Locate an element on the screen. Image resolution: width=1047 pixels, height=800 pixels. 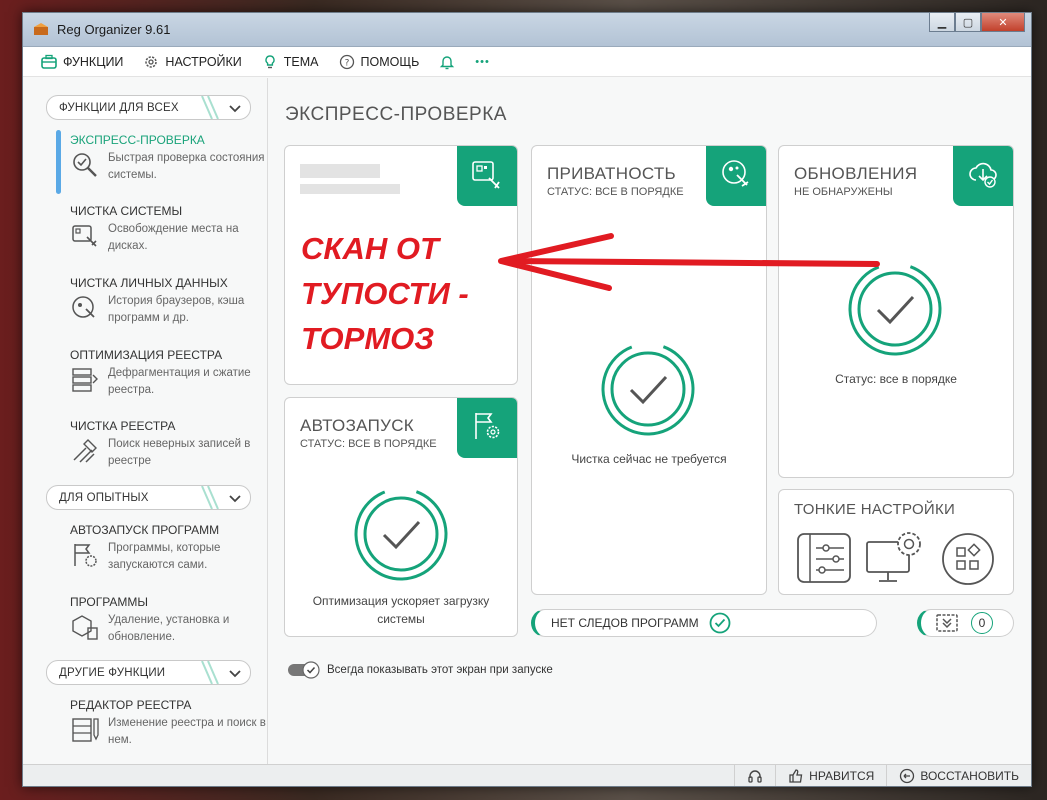
more-icon: ••• is located at coordinates (482, 61).